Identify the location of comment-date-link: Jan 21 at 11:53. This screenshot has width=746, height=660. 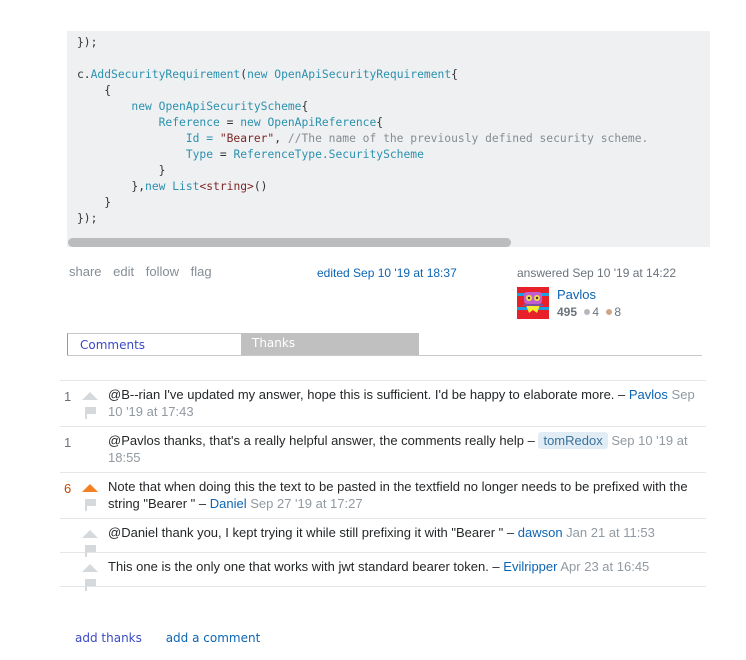
(610, 532).